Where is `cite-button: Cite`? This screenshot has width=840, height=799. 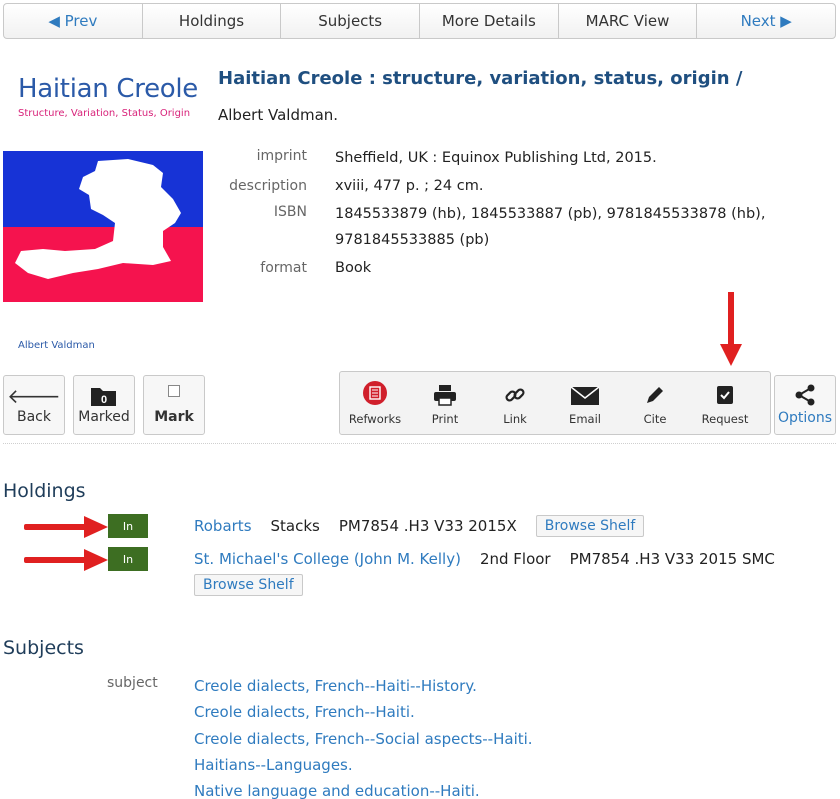
cite-button: Cite is located at coordinates (655, 403).